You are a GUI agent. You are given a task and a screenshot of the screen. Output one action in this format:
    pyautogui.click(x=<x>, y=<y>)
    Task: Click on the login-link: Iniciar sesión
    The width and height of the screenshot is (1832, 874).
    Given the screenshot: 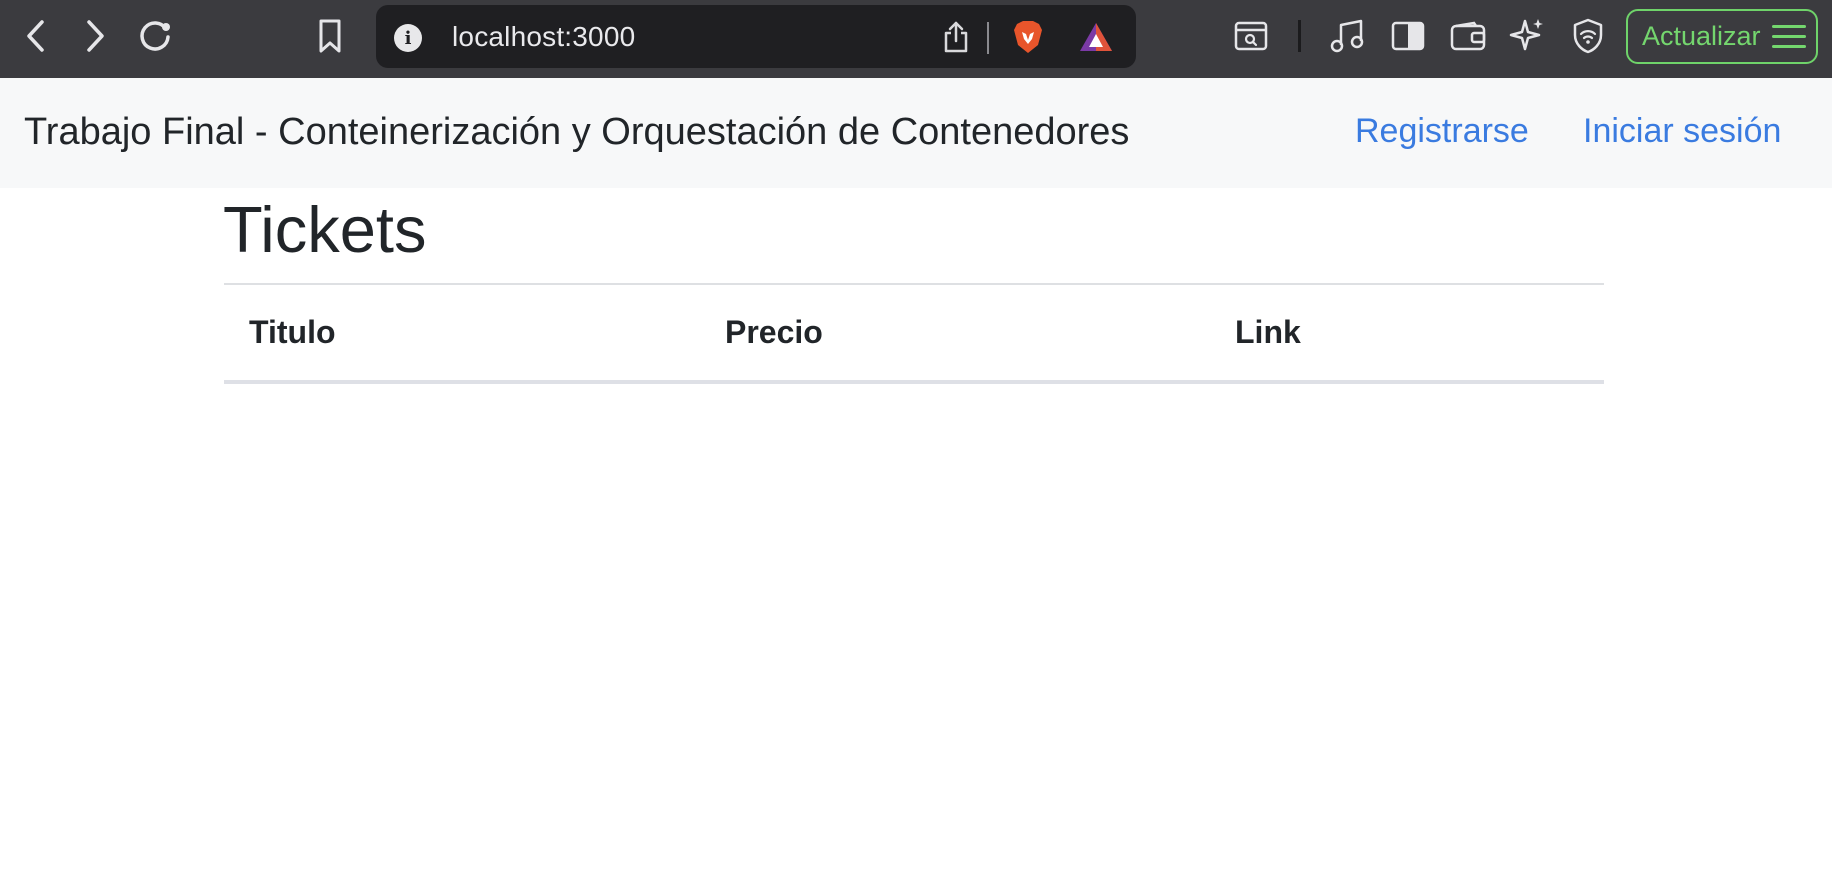 What is the action you would take?
    pyautogui.click(x=1682, y=131)
    